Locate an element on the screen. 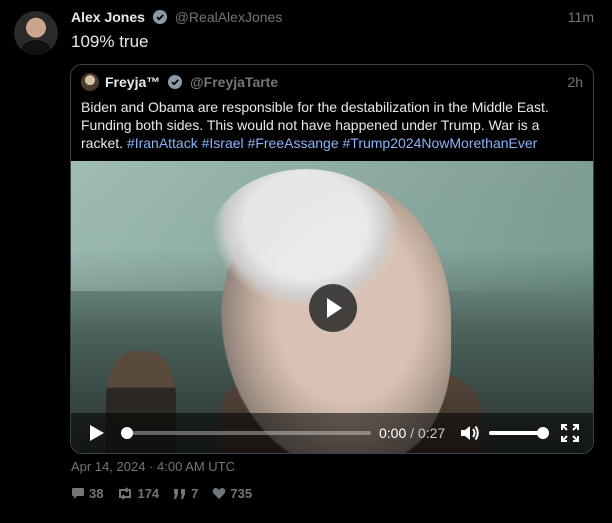  retweet-icon is located at coordinates (125, 493).